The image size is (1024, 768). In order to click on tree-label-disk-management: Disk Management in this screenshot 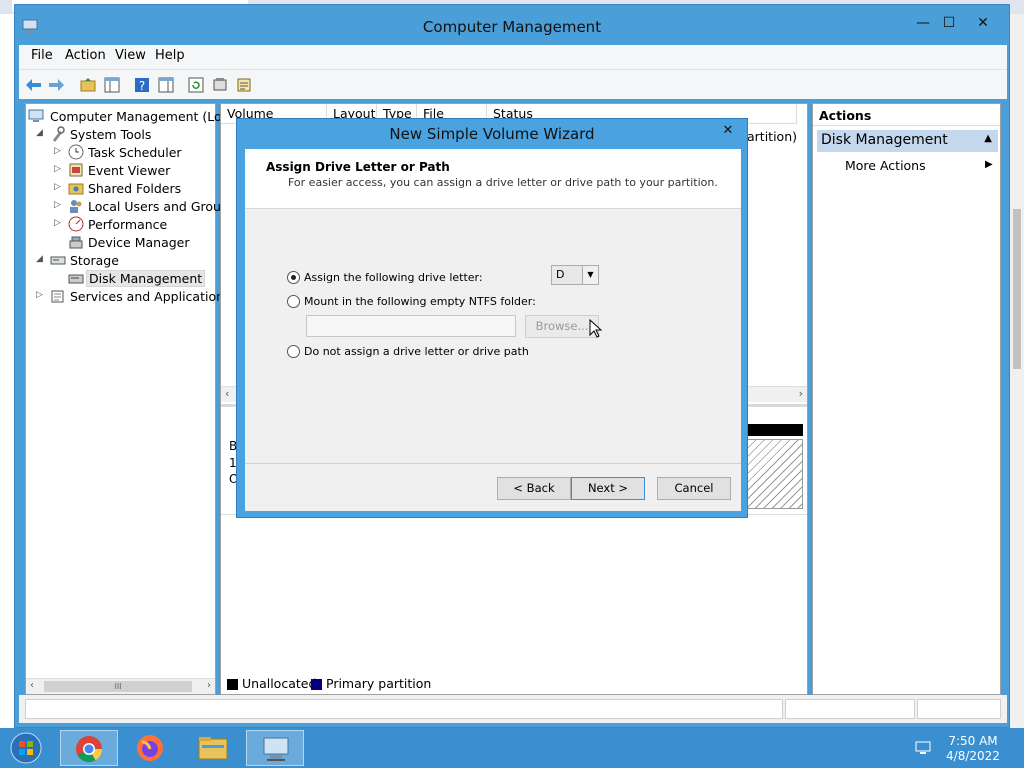, I will do `click(146, 278)`.